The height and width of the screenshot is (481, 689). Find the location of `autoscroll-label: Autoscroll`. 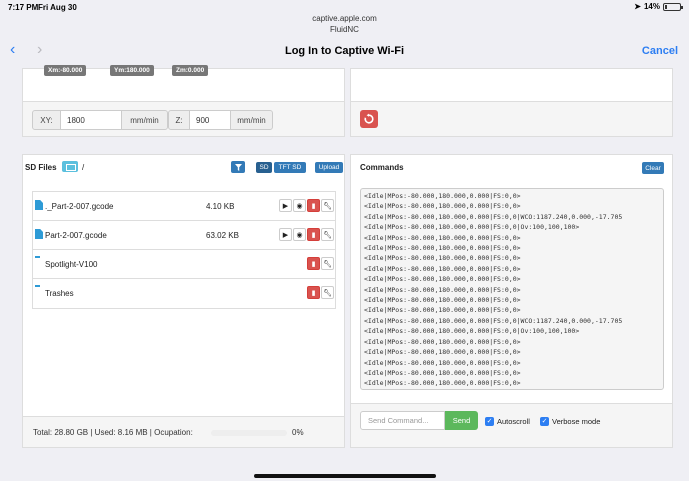

autoscroll-label: Autoscroll is located at coordinates (513, 421).